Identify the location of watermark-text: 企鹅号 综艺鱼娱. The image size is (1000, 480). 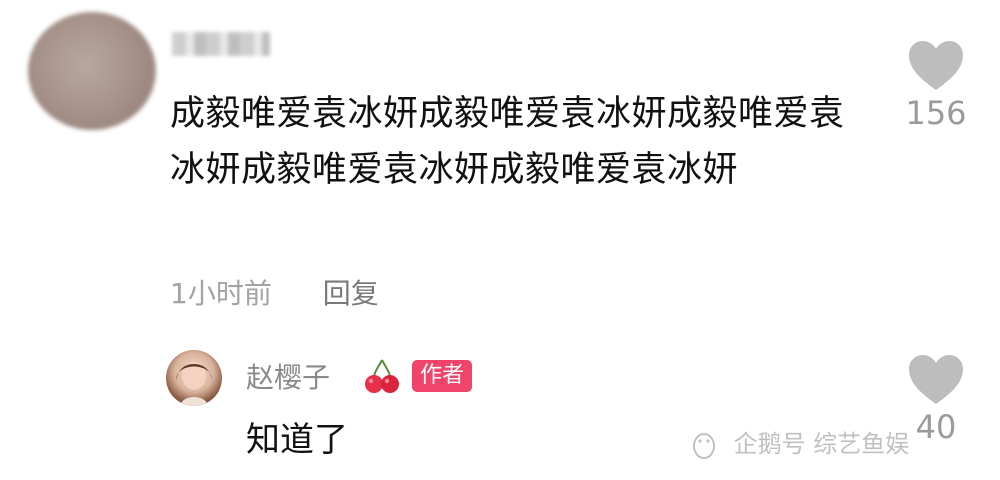
(821, 444).